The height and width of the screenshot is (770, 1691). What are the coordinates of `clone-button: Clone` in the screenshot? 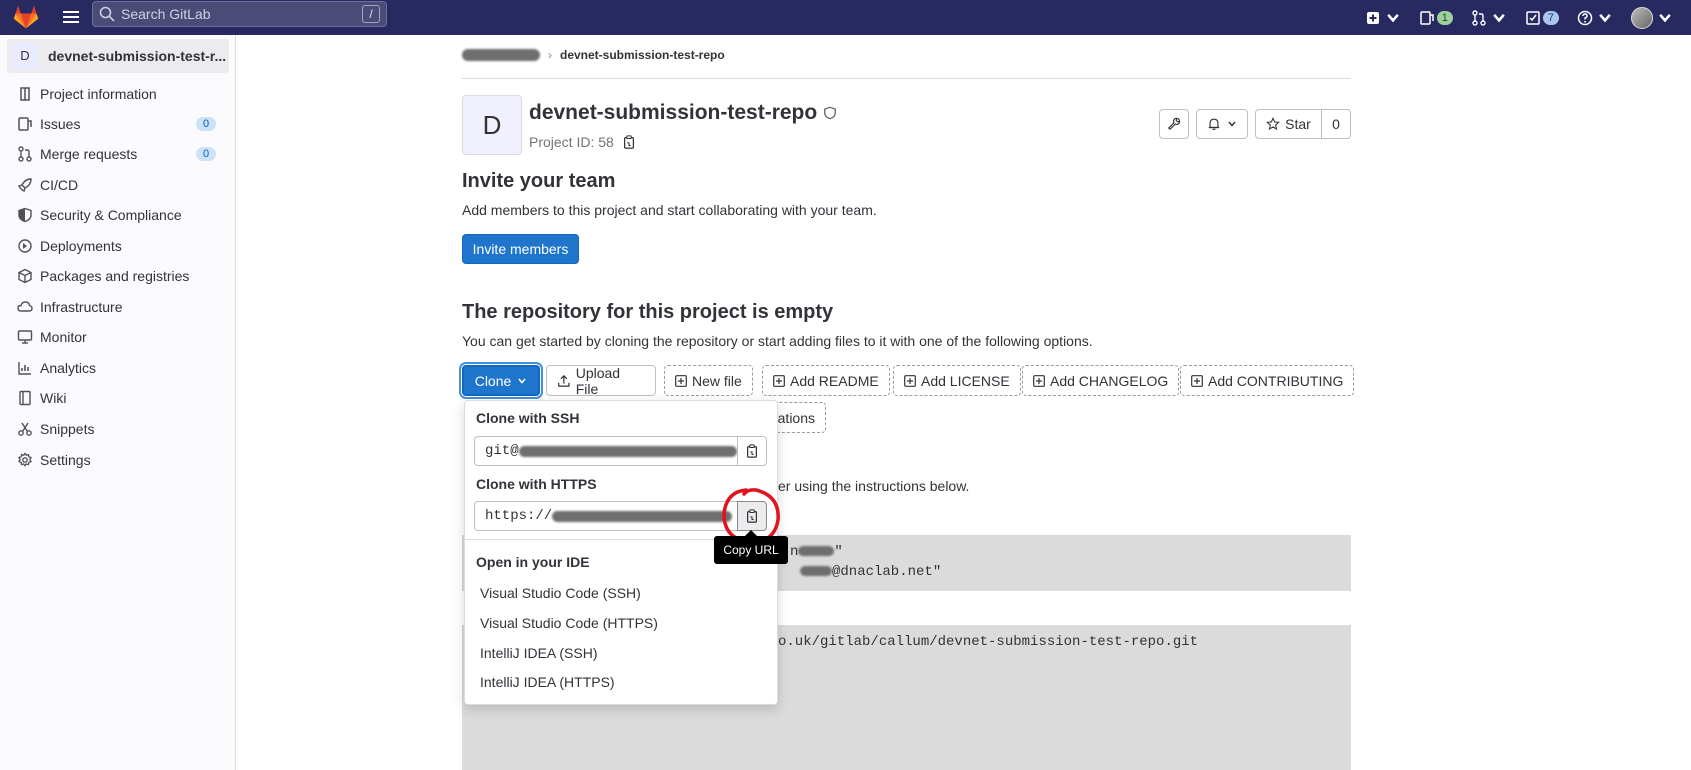 It's located at (501, 380).